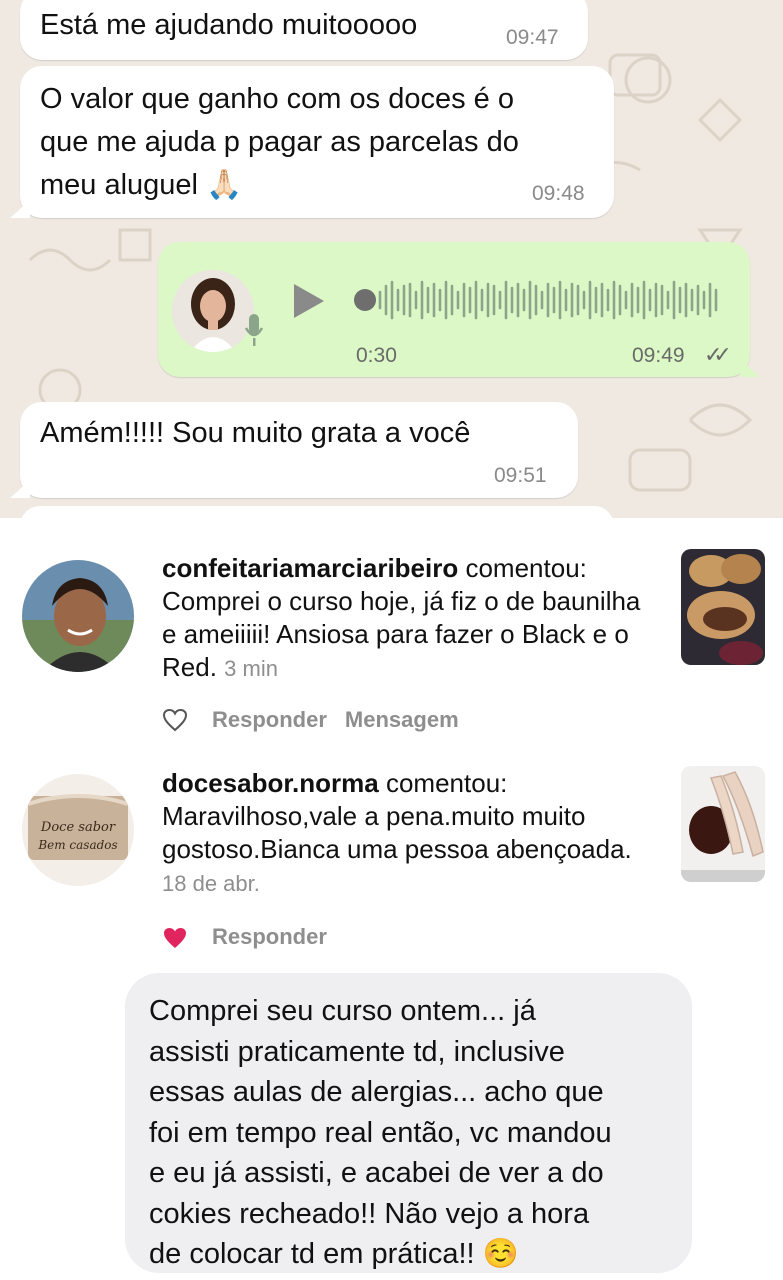 The width and height of the screenshot is (783, 1280). Describe the element at coordinates (310, 568) in the screenshot. I see `comment-username: confeitariamarciaribeiro` at that location.